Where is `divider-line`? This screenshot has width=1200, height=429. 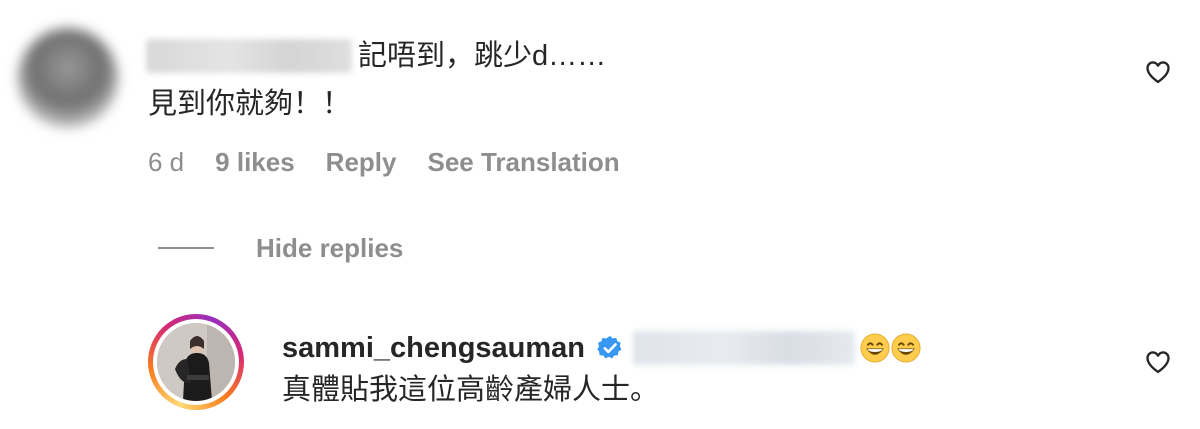
divider-line is located at coordinates (186, 248).